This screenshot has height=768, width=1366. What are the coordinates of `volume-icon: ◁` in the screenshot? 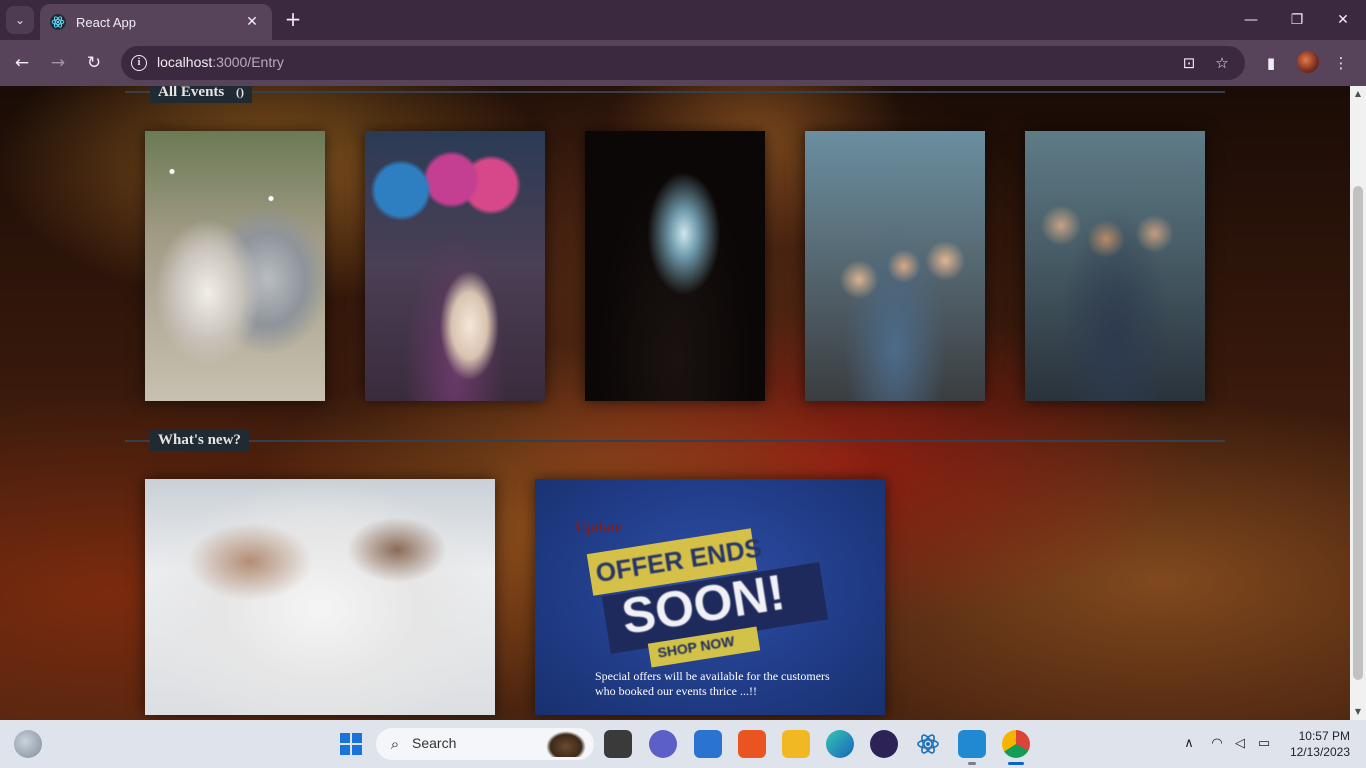 It's located at (1240, 744).